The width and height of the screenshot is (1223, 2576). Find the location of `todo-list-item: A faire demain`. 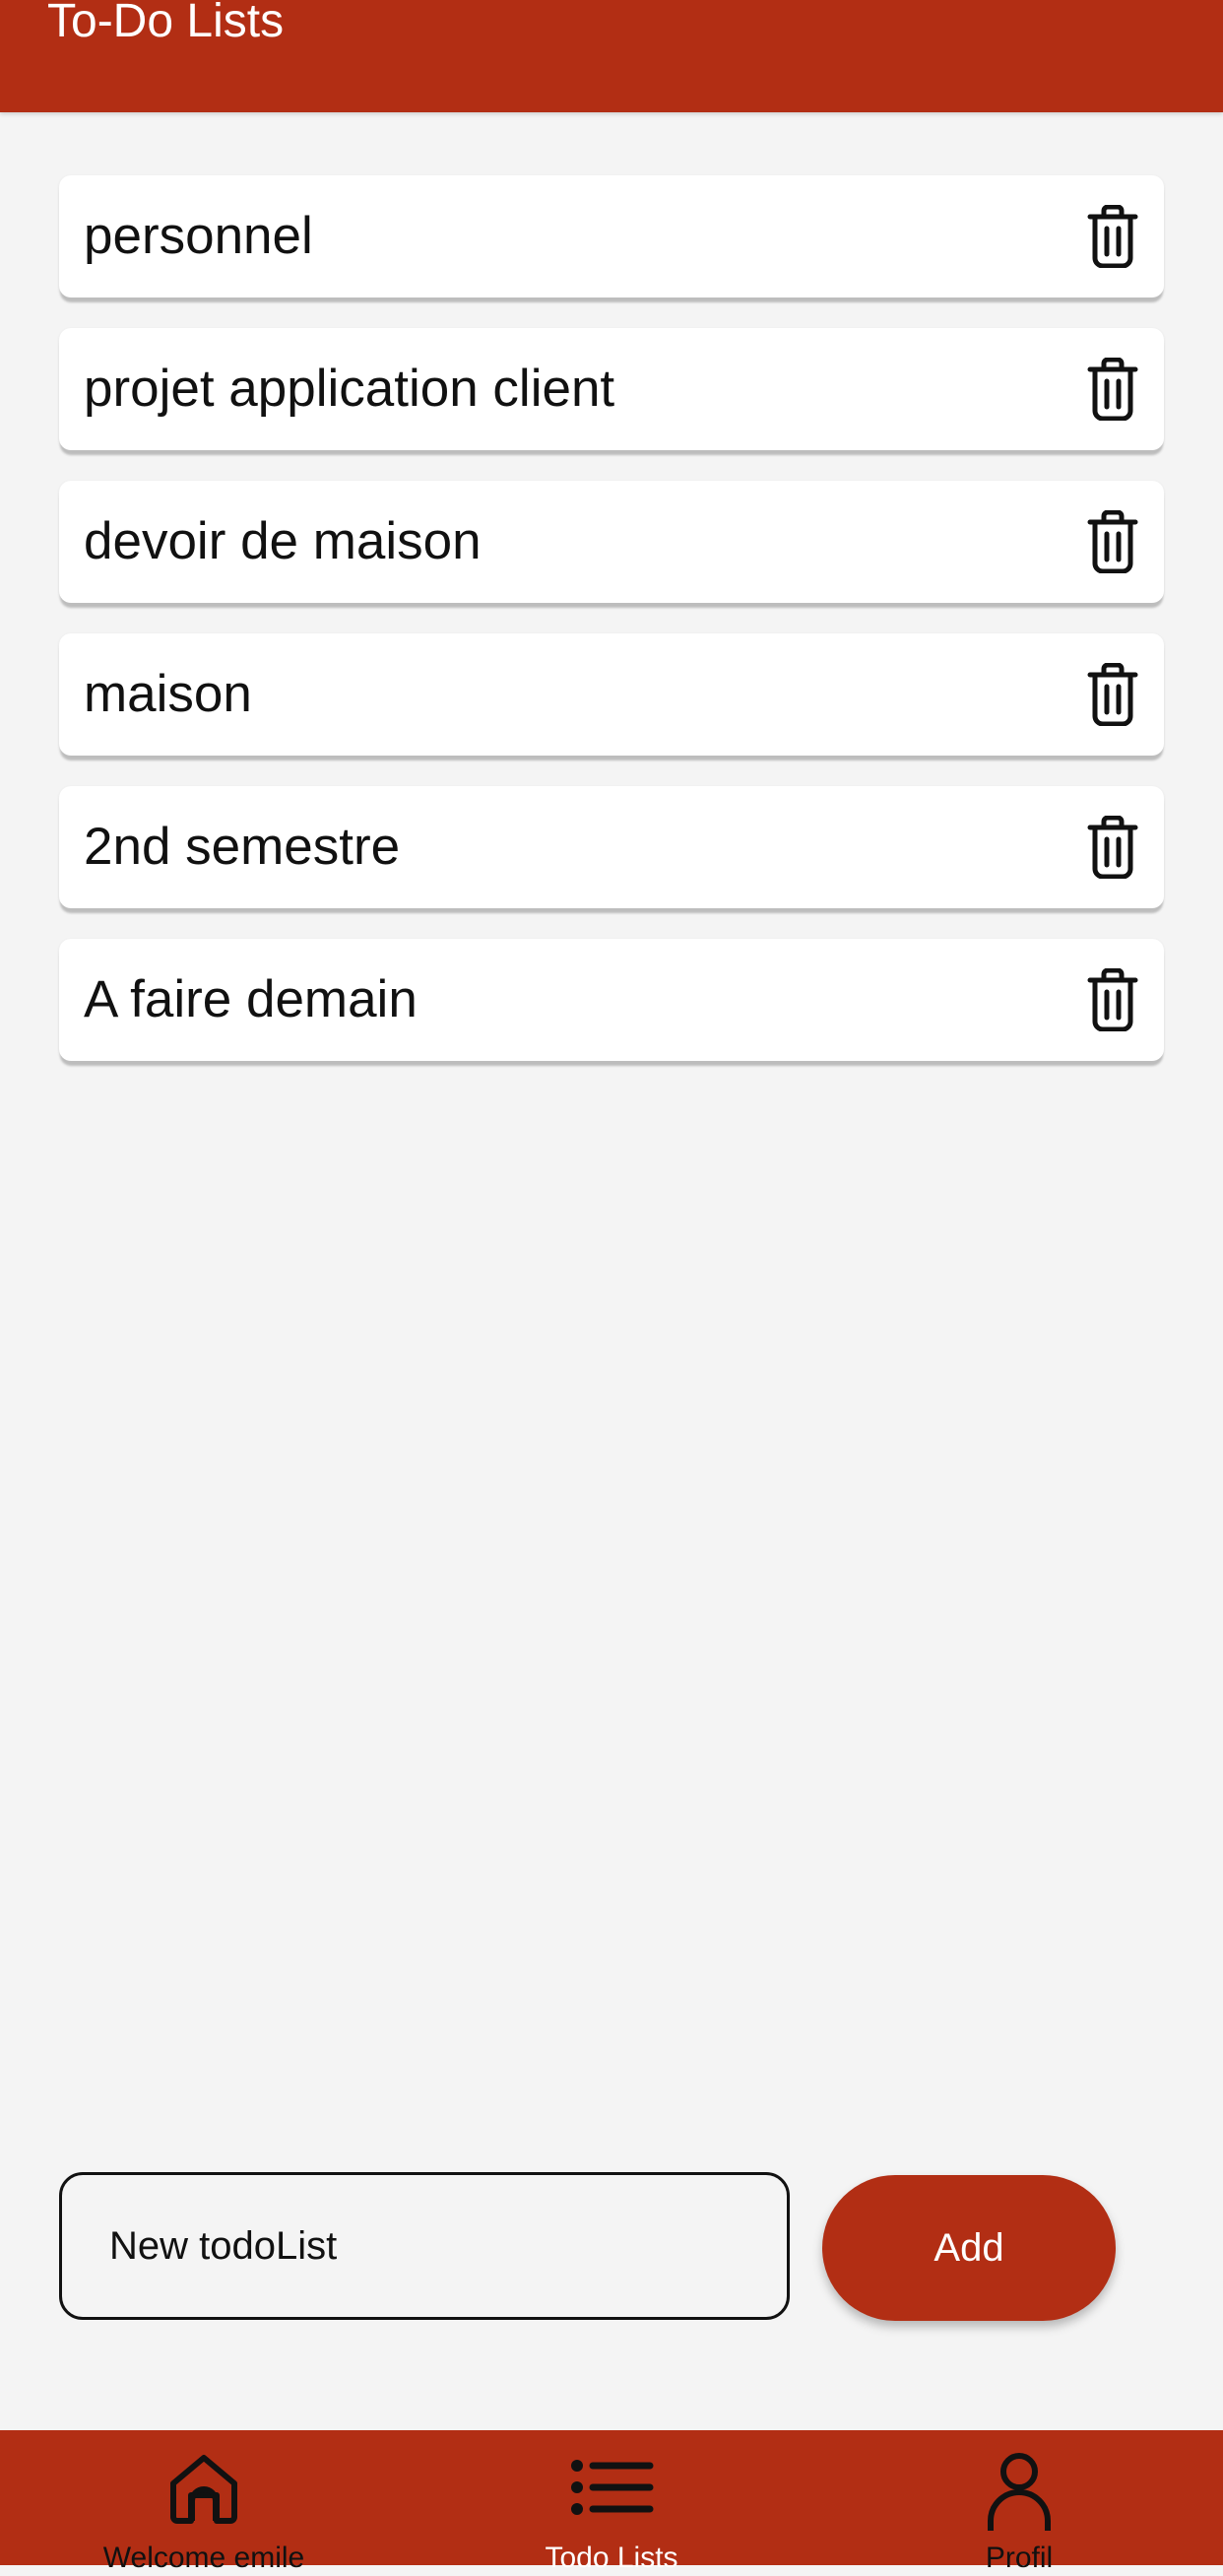

todo-list-item: A faire demain is located at coordinates (611, 1000).